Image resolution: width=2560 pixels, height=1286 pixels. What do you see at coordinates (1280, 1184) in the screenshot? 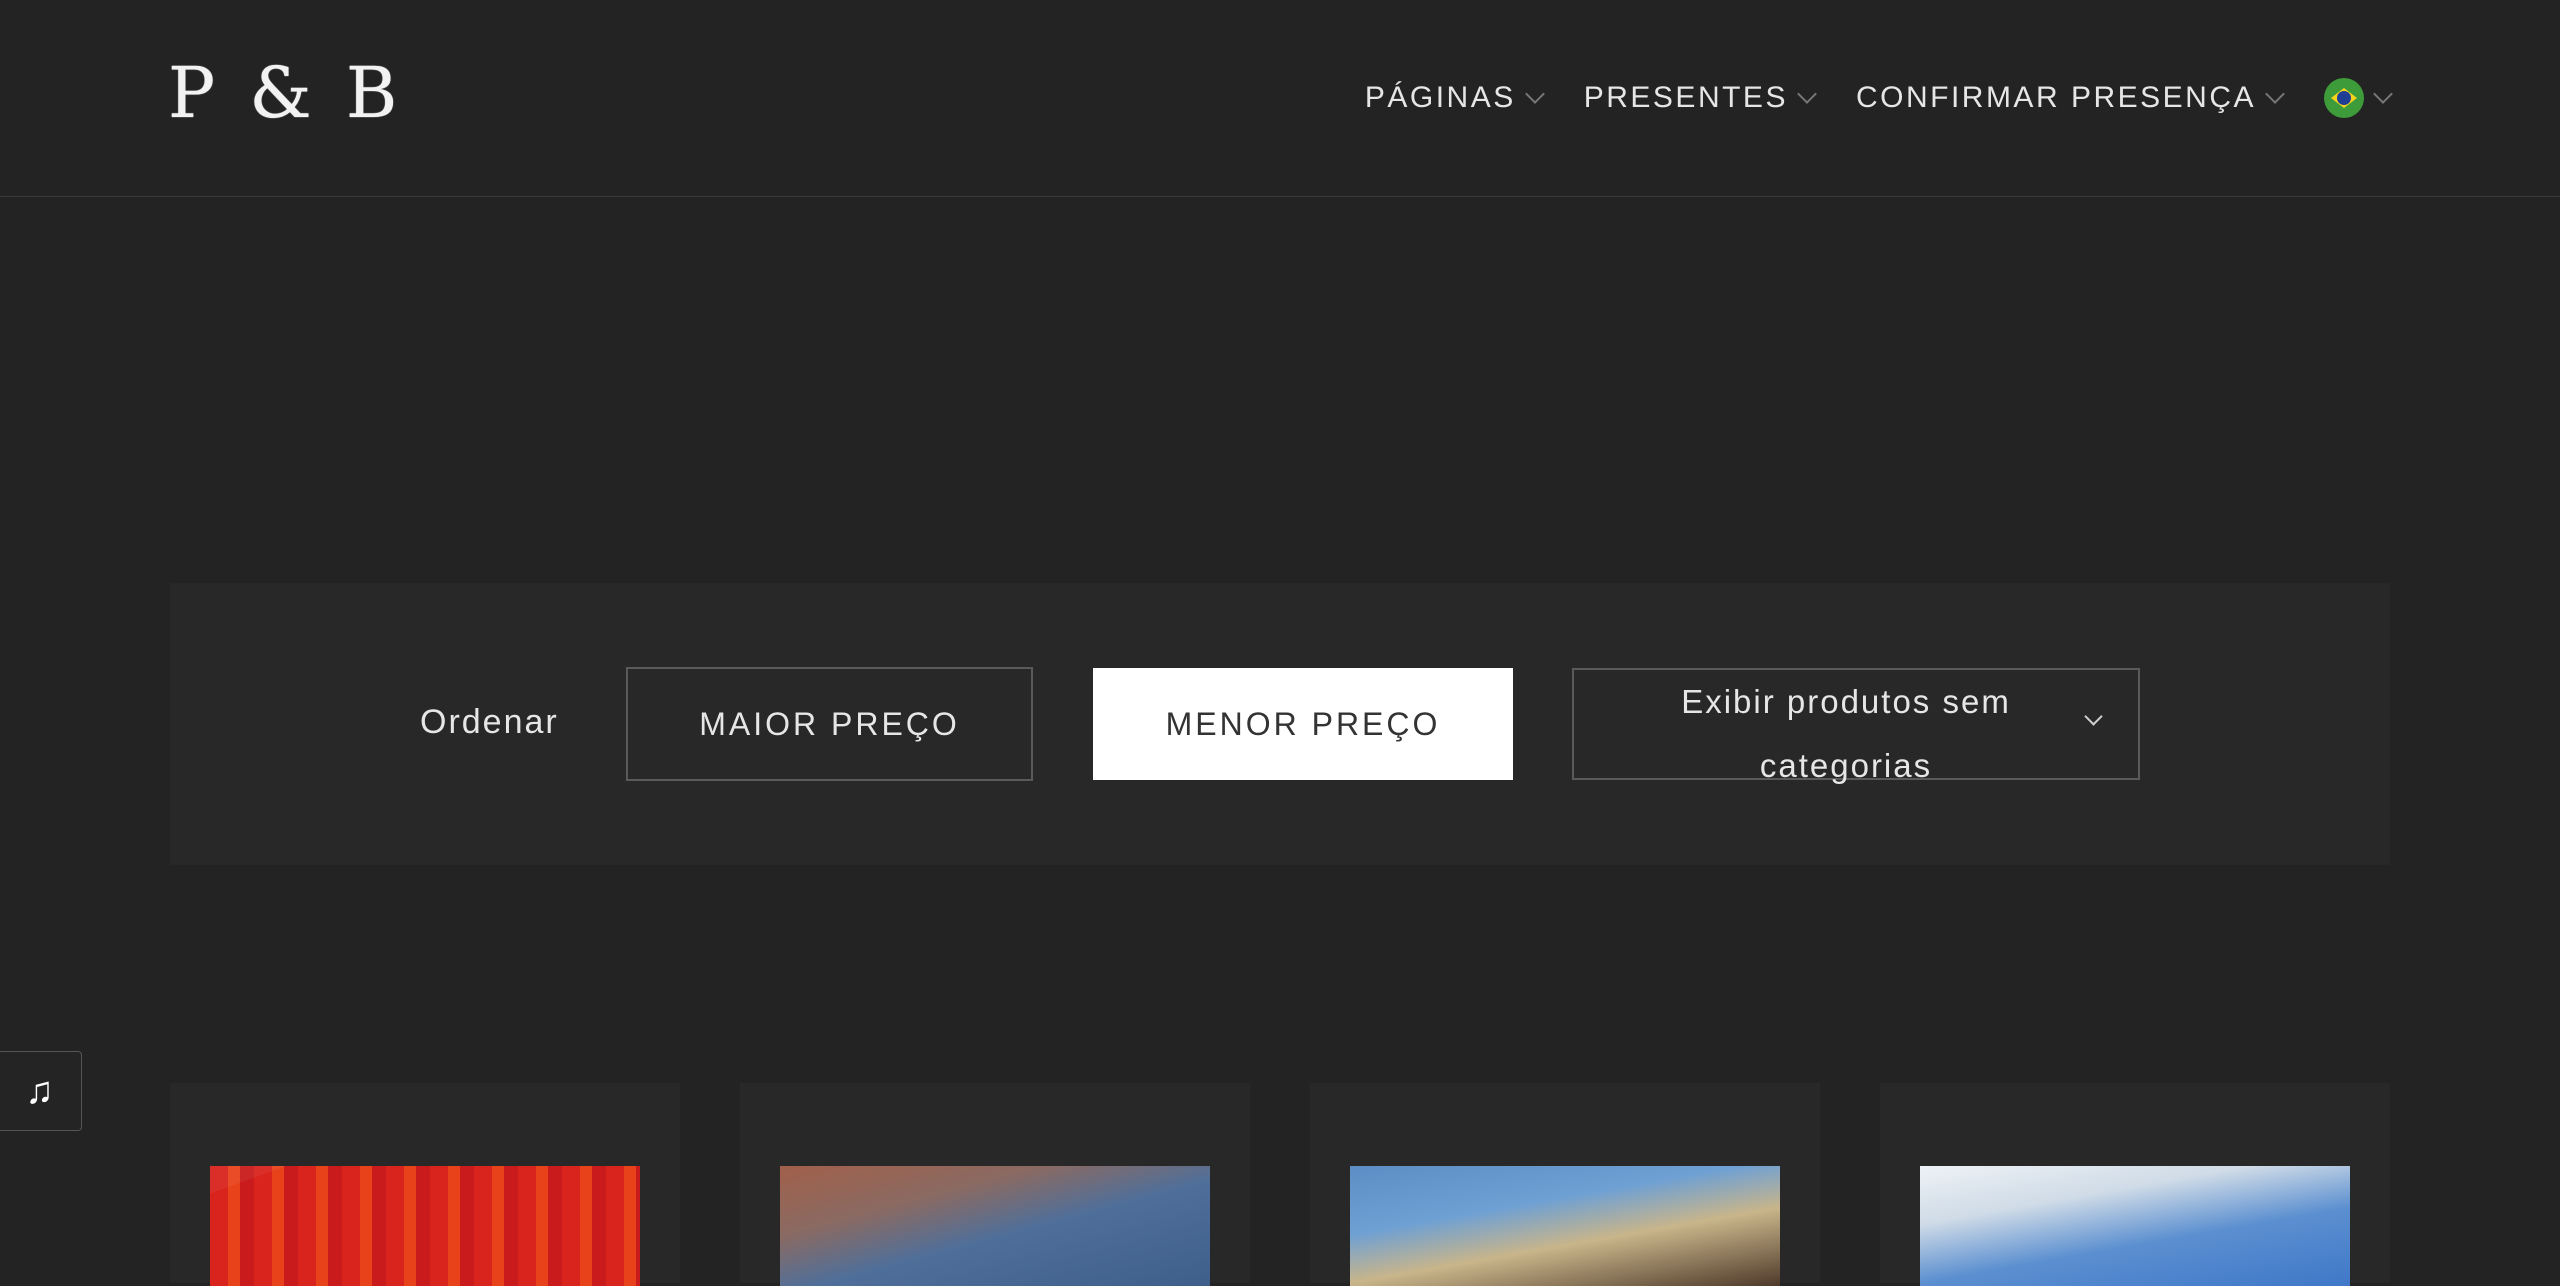
I see `product-grid` at bounding box center [1280, 1184].